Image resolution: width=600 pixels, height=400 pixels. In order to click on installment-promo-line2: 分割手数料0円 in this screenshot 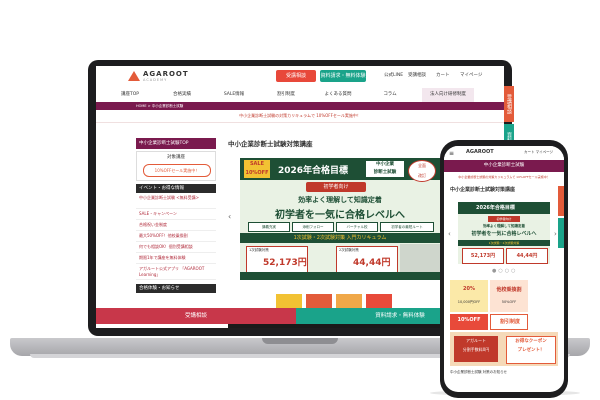, I will do `click(476, 349)`.